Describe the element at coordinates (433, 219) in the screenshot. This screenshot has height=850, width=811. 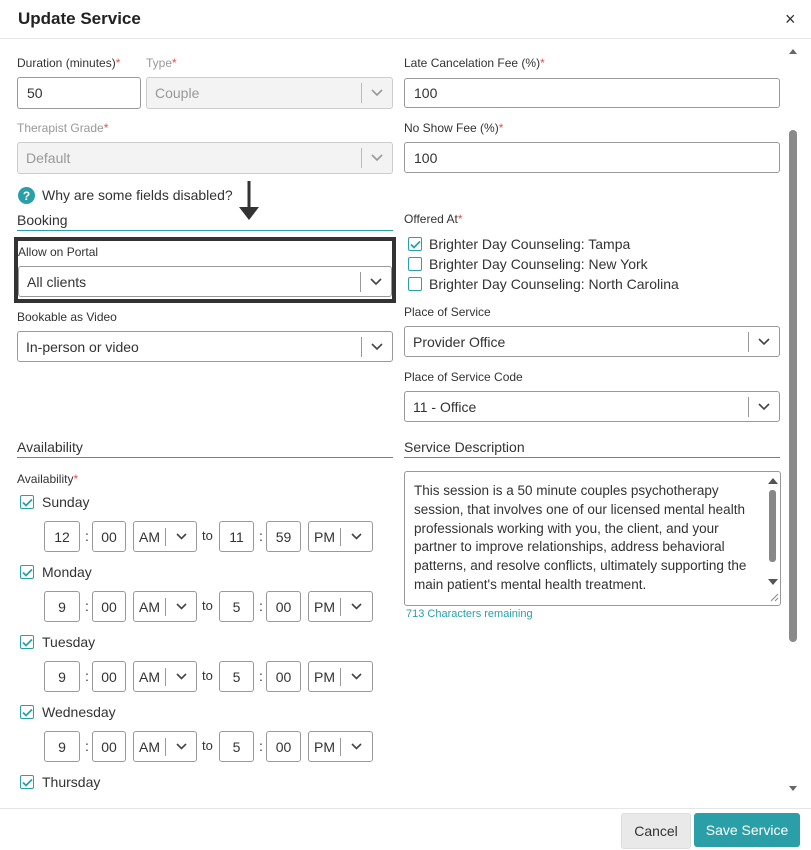
I see `offered-at-label: Offered At*` at that location.